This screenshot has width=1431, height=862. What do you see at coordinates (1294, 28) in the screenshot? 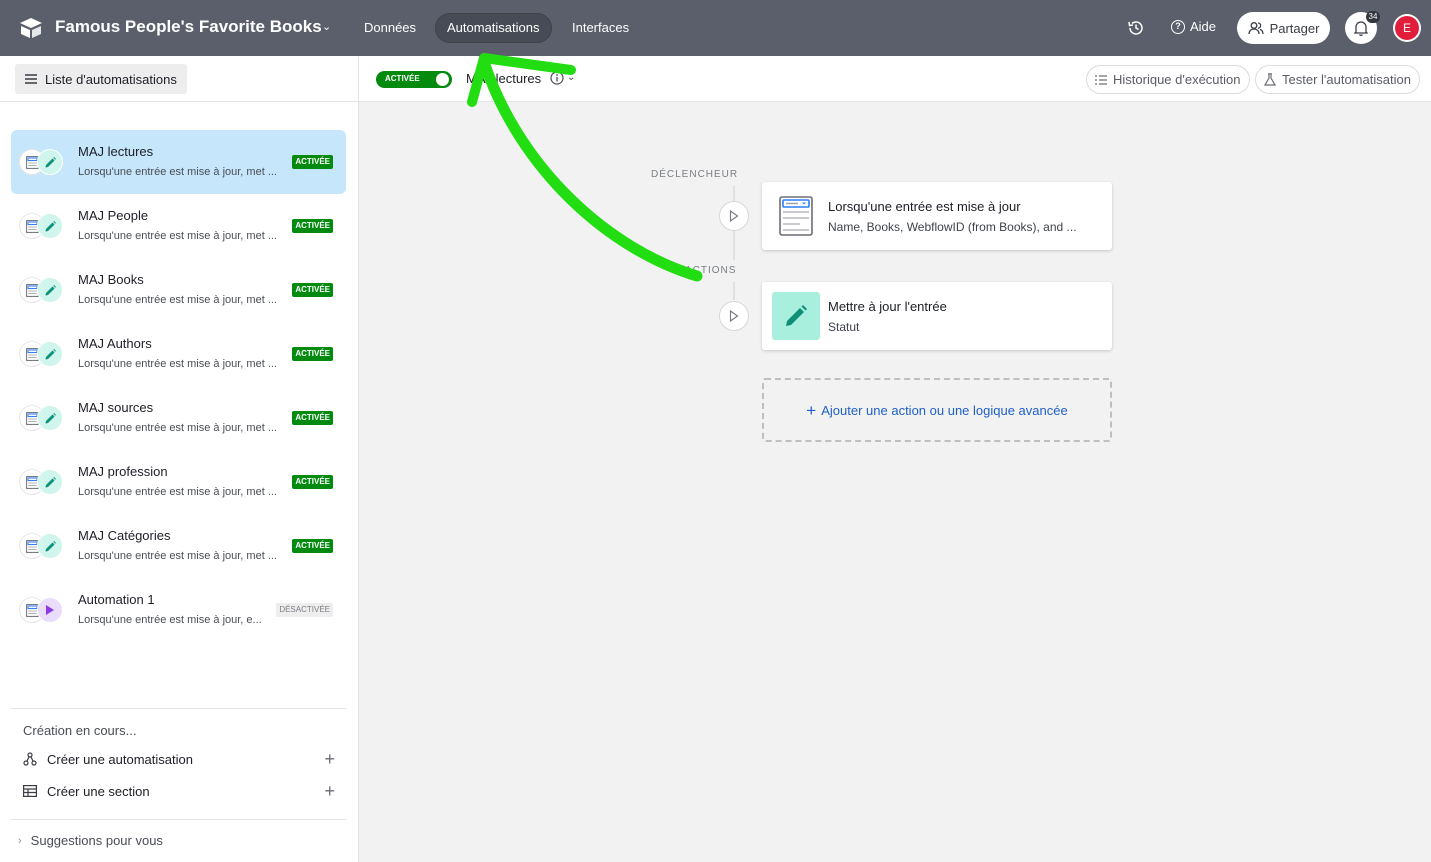
I see `share-label: Partager` at bounding box center [1294, 28].